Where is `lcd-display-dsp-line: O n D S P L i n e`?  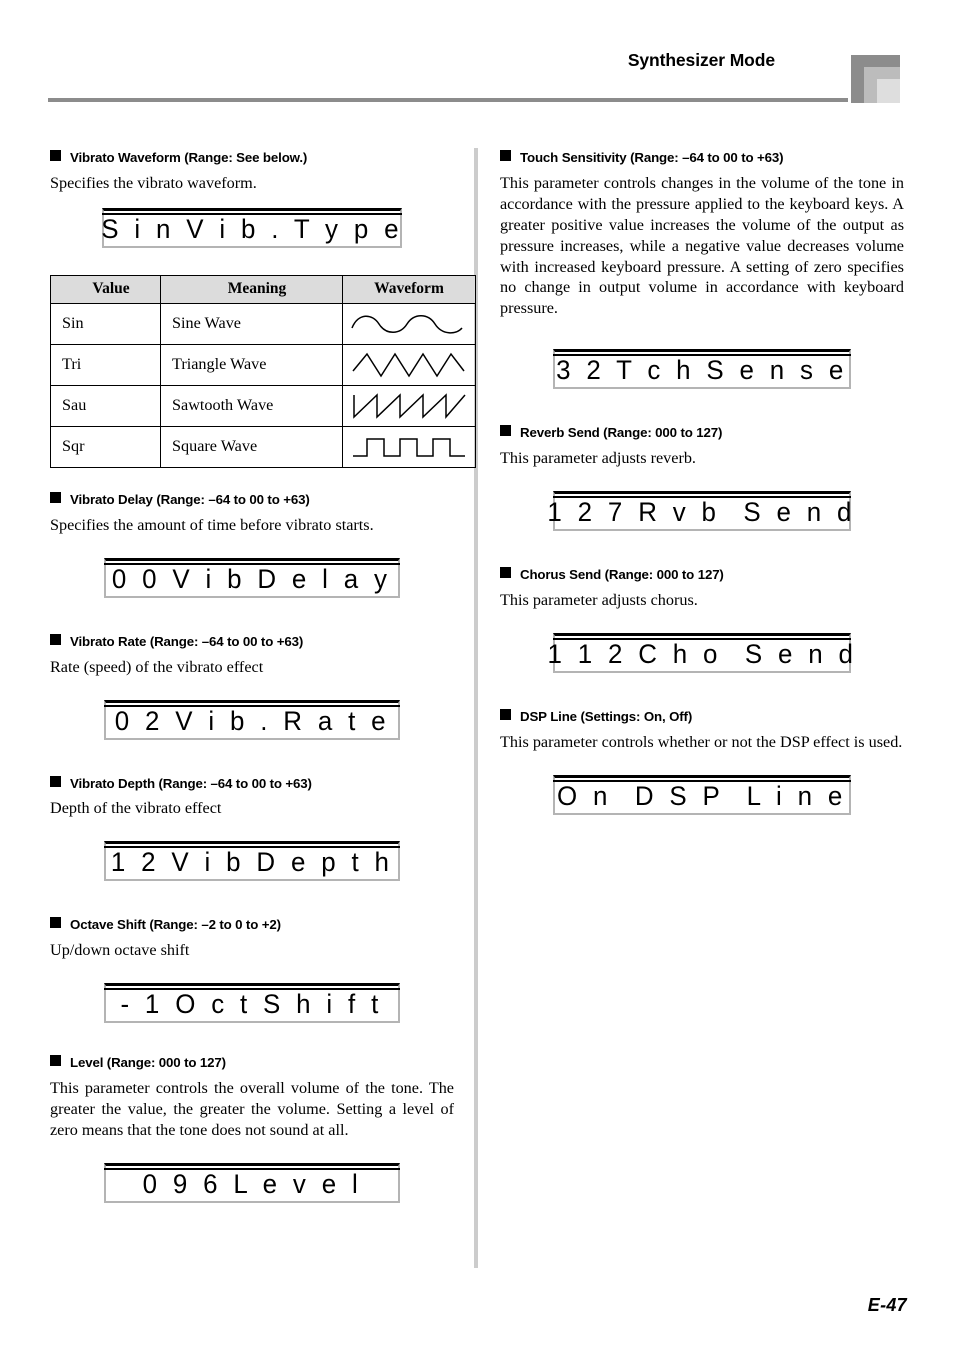
lcd-display-dsp-line: O n D S P L i n e is located at coordinates (702, 794).